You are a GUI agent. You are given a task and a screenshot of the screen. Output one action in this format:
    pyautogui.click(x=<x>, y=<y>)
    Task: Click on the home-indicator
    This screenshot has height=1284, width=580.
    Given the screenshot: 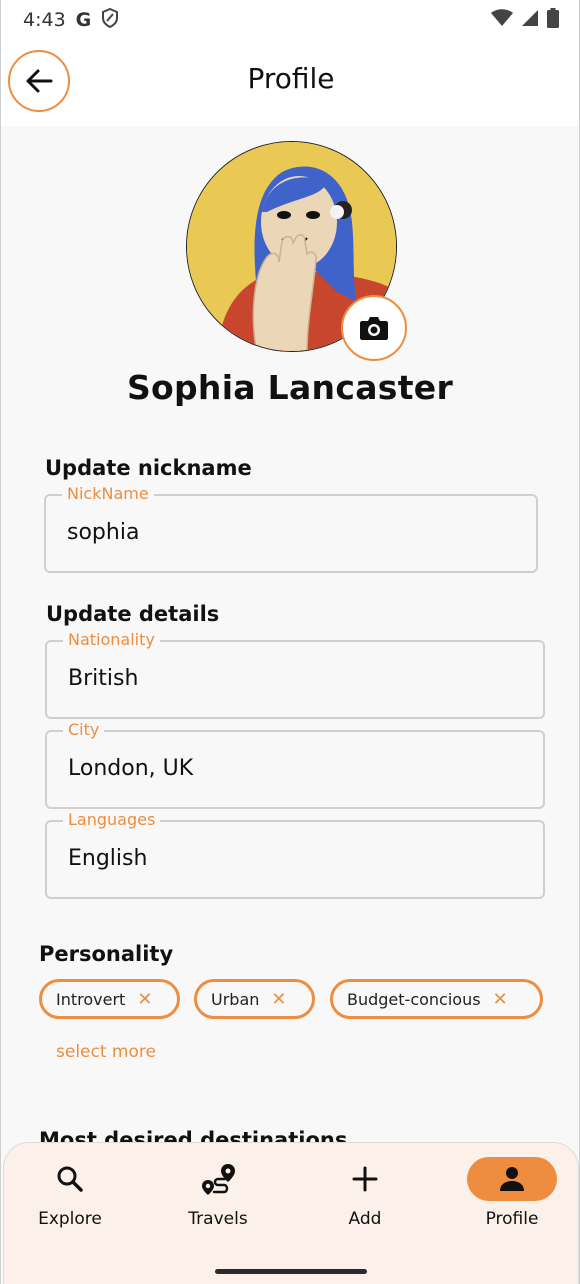 What is the action you would take?
    pyautogui.click(x=291, y=1271)
    